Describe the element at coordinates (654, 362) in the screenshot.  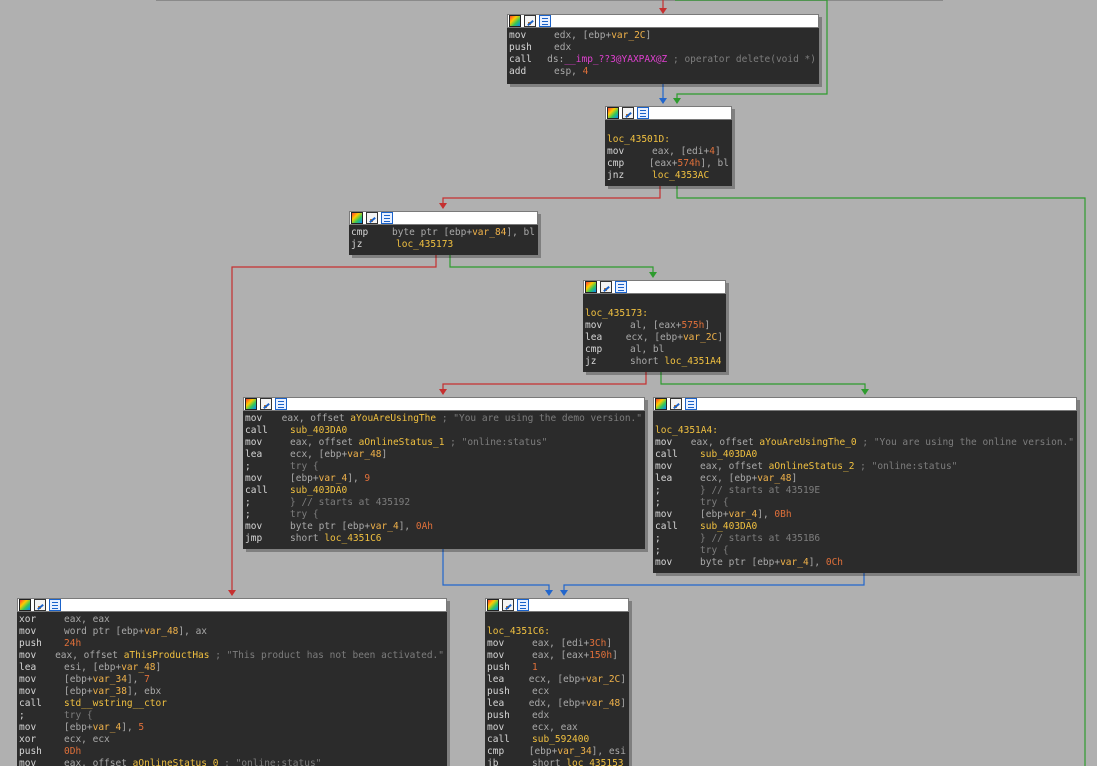
I see `instruction-line: jz short loc_4351A4` at that location.